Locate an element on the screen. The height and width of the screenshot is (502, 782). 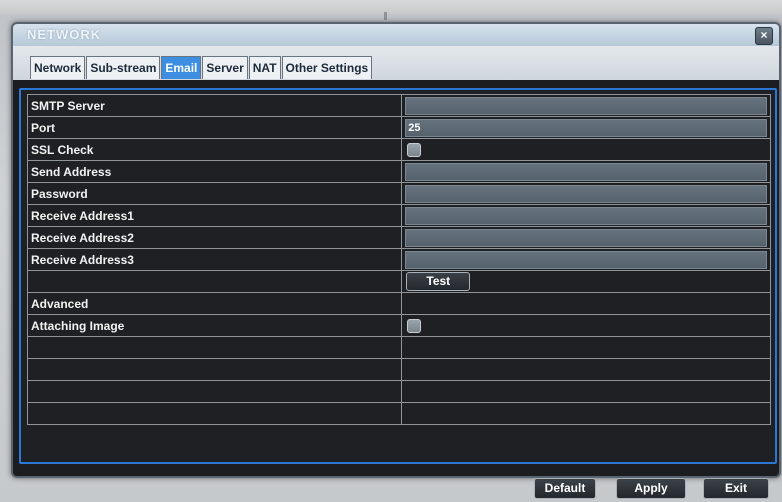
receive-address2-input is located at coordinates (586, 237).